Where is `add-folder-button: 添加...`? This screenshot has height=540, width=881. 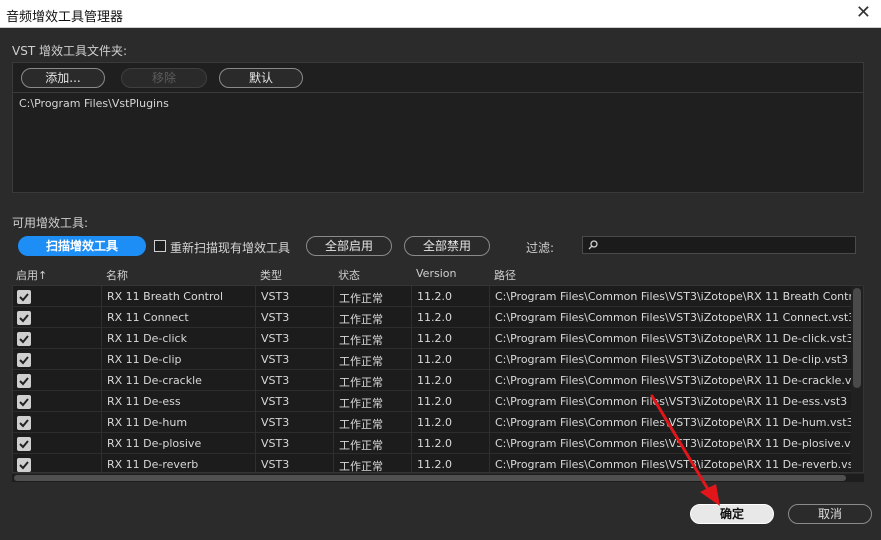 add-folder-button: 添加... is located at coordinates (63, 78).